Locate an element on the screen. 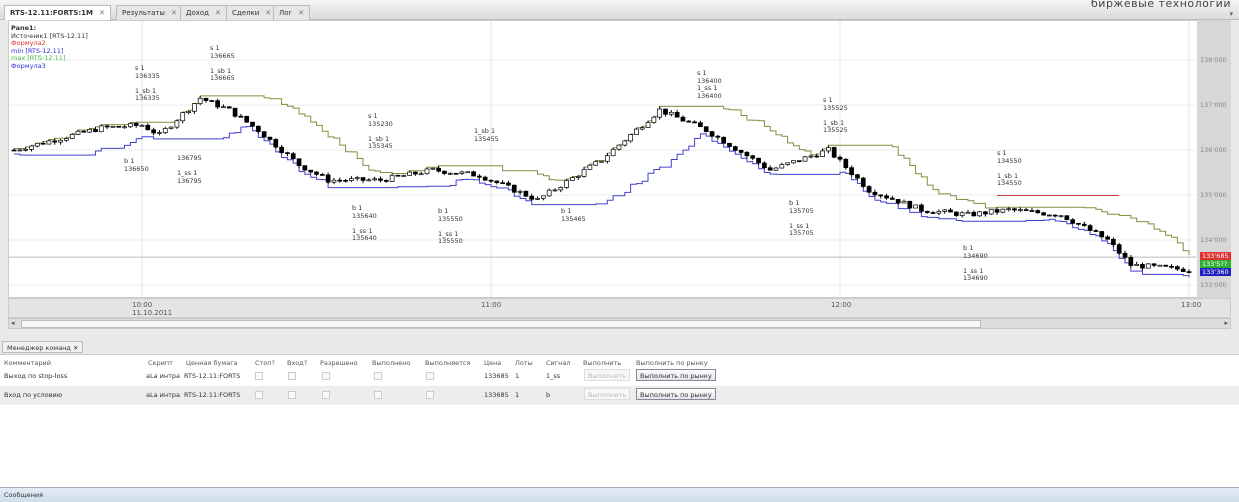  trade-annotation: b 1 135550 1_ss 1 135550 is located at coordinates (450, 226).